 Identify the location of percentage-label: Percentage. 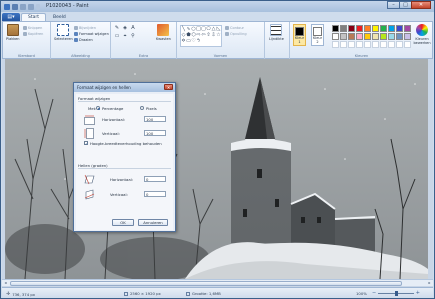
(112, 108).